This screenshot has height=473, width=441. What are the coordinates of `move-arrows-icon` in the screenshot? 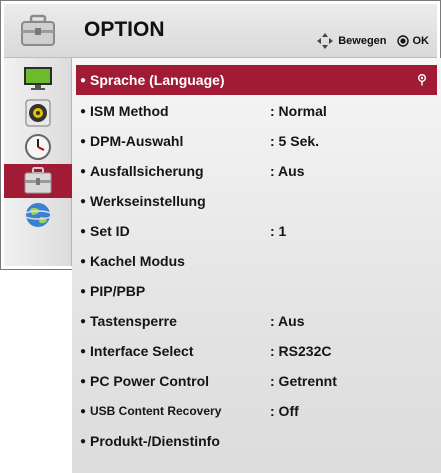 It's located at (325, 41).